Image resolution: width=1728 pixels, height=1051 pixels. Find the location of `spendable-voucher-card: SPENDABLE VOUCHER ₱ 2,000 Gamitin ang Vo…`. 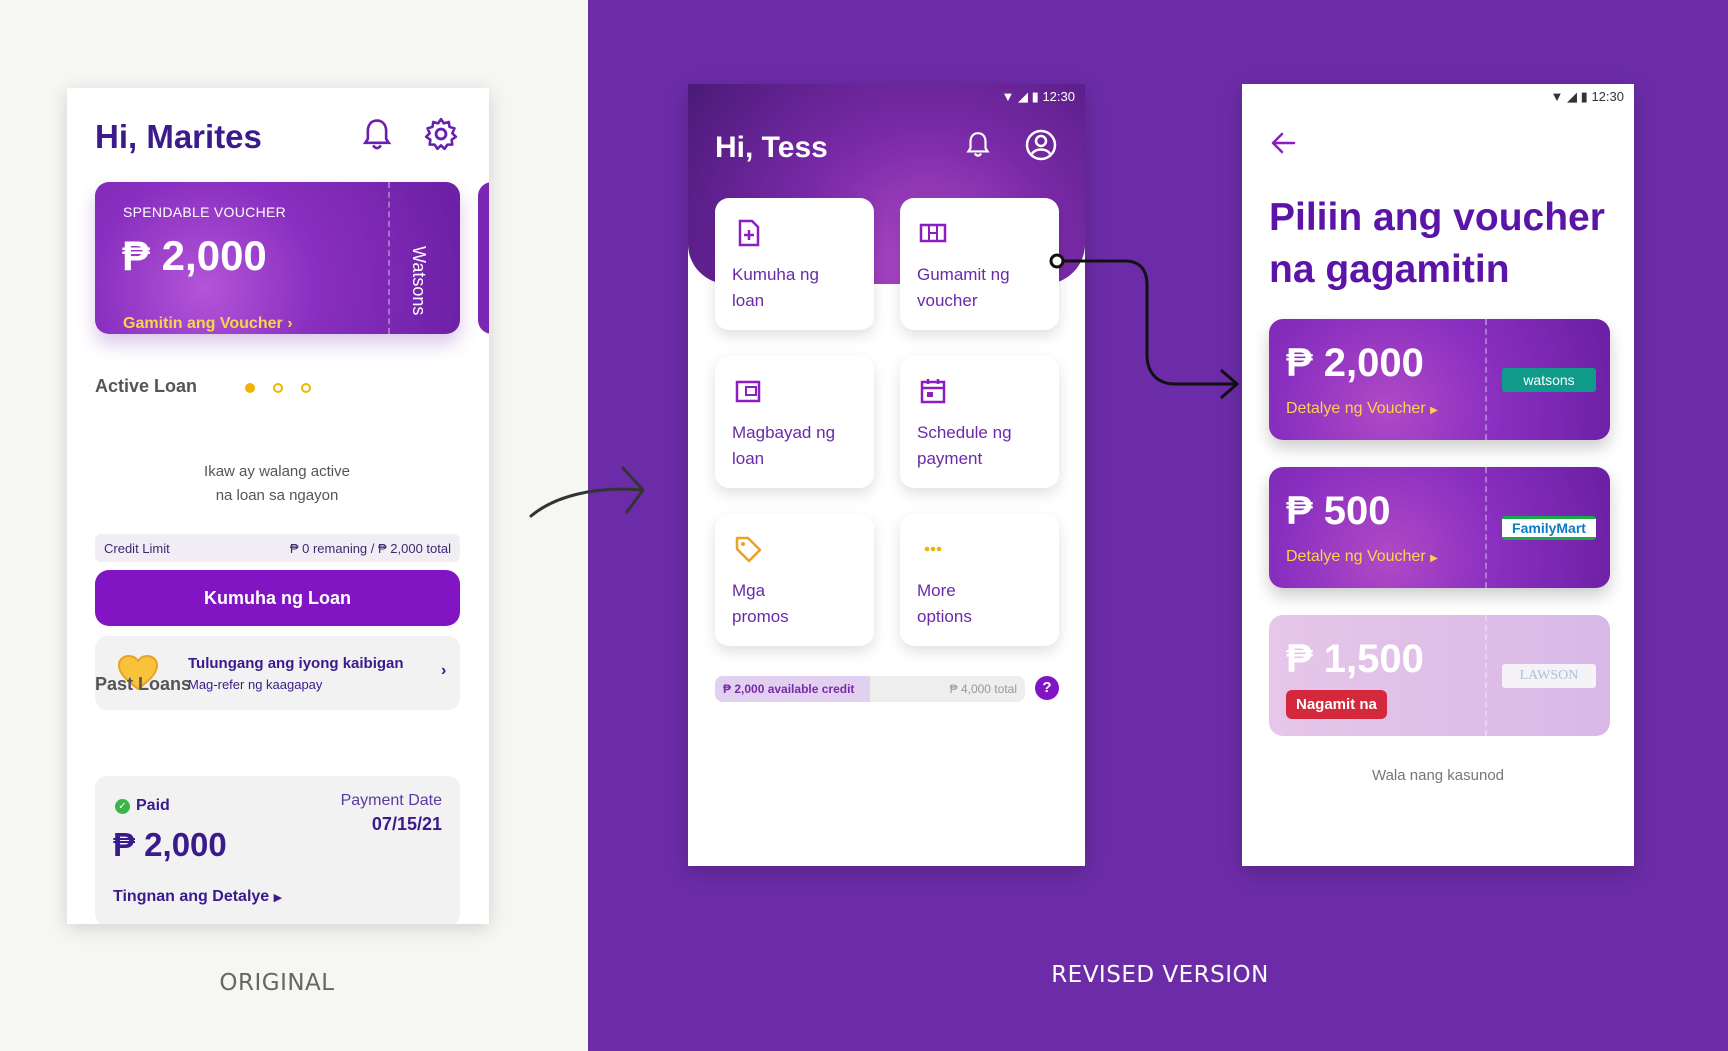

spendable-voucher-card: SPENDABLE VOUCHER ₱ 2,000 Gamitin ang Vo… is located at coordinates (277, 258).